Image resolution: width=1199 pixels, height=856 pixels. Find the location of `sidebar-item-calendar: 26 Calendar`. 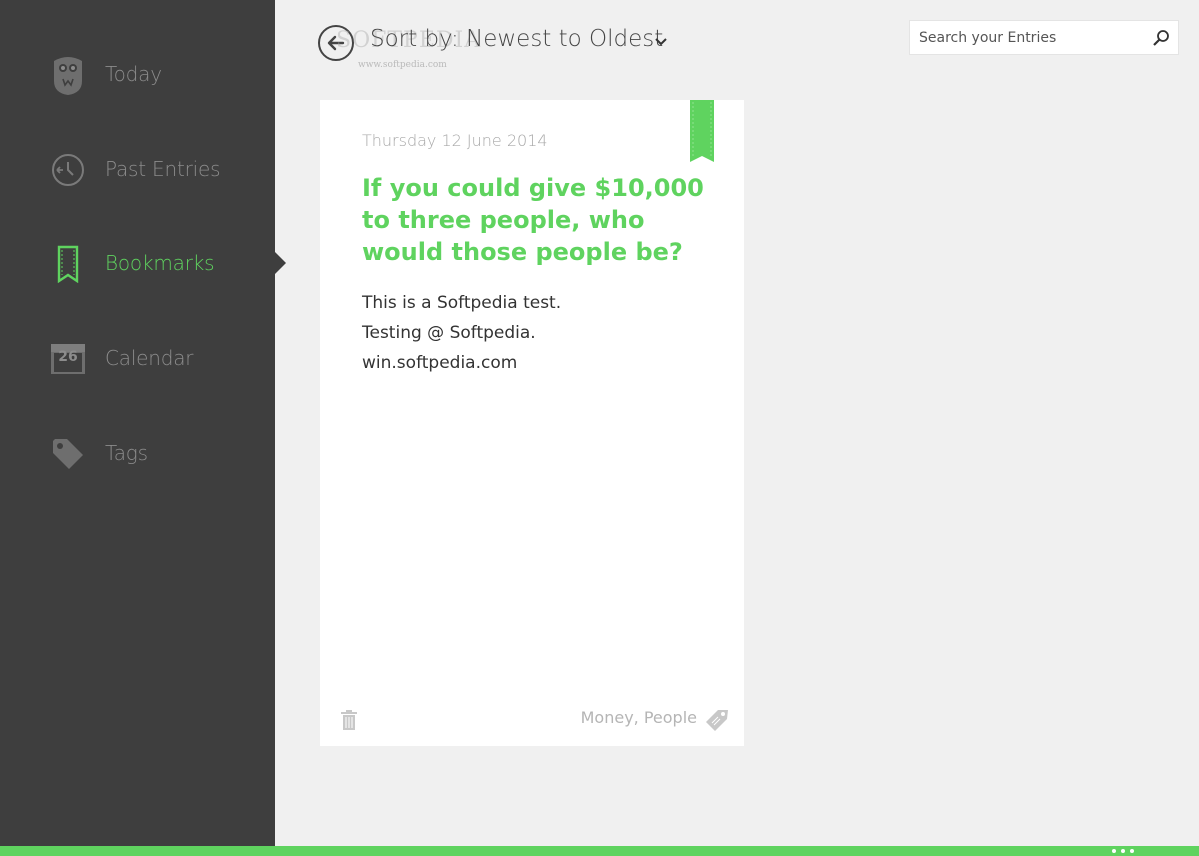

sidebar-item-calendar: 26 Calendar is located at coordinates (137, 359).